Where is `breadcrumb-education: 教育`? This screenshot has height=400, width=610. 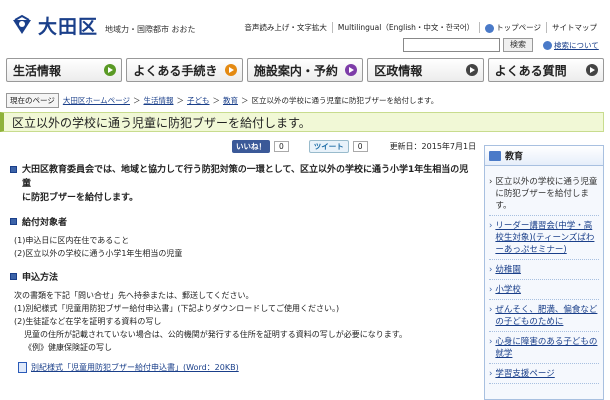 breadcrumb-education: 教育 is located at coordinates (230, 100).